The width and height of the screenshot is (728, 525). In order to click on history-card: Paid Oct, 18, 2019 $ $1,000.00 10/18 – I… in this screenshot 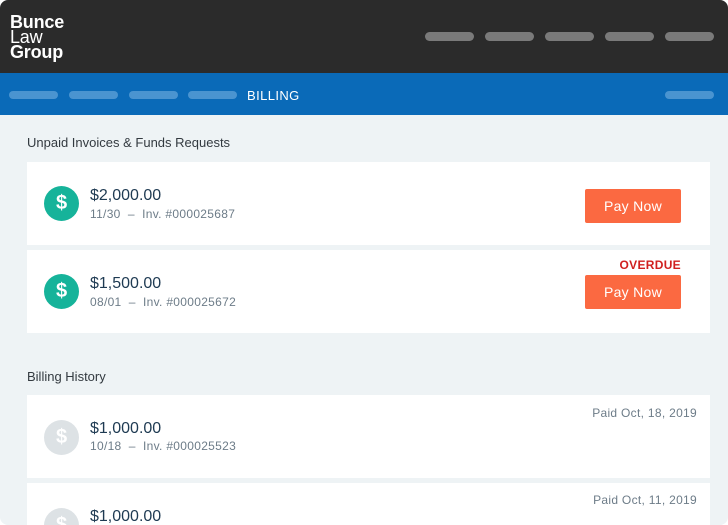, I will do `click(368, 436)`.